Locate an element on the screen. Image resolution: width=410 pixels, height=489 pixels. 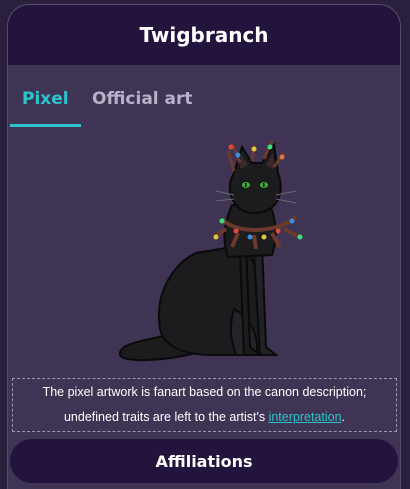
affiliations-button: Affiliations is located at coordinates (204, 461).